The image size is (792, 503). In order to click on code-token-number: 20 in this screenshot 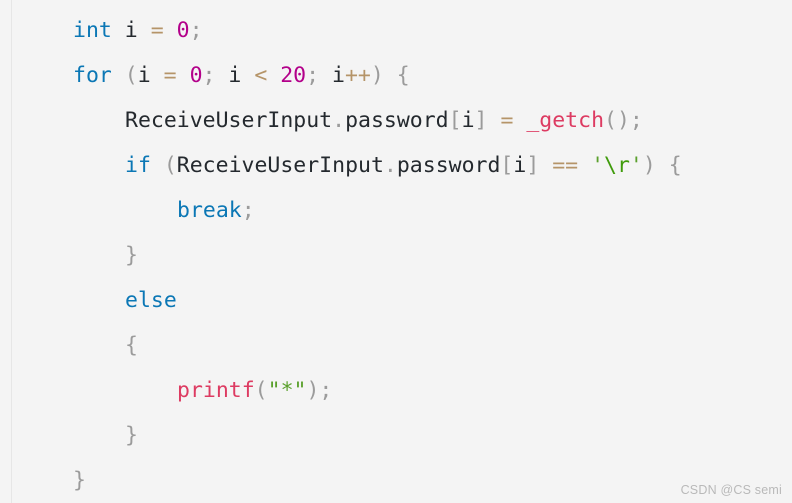, I will do `click(293, 75)`.